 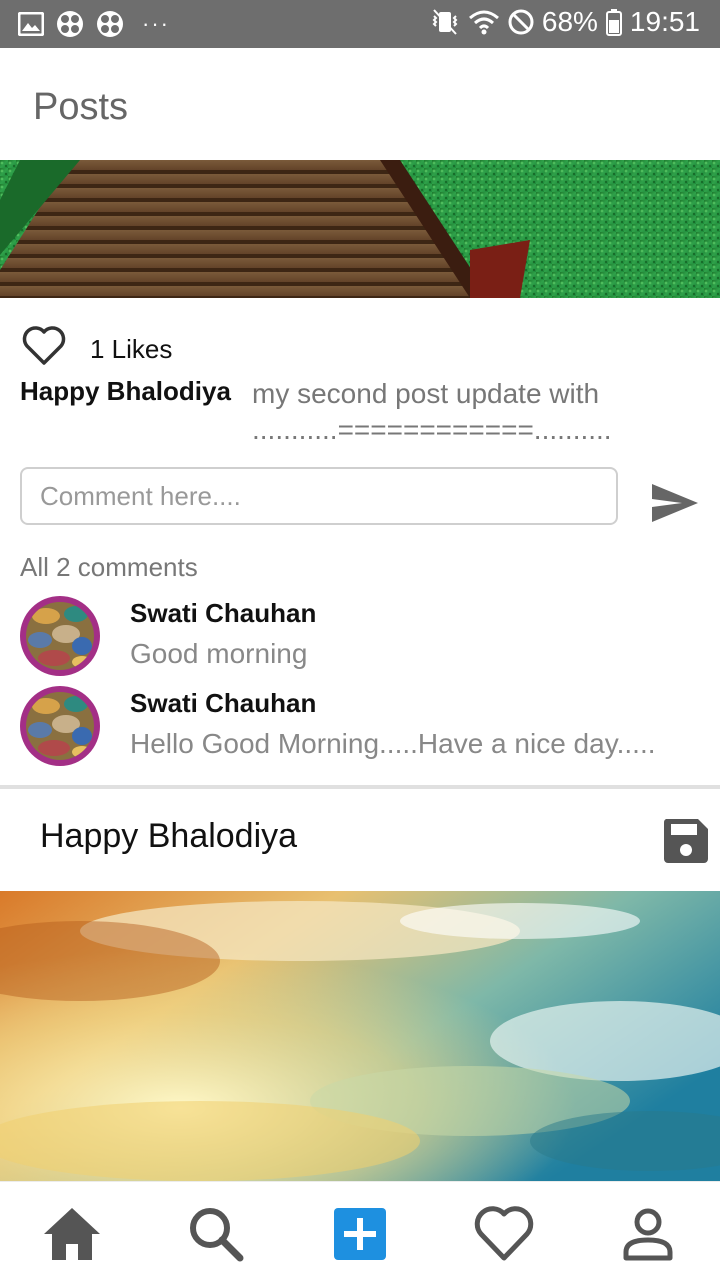 I want to click on comment-input, so click(x=319, y=496).